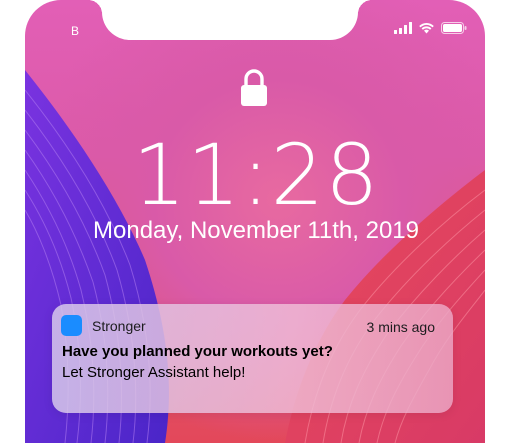 This screenshot has width=512, height=443. I want to click on notification-title: Have you planned your workouts yet?, so click(197, 351).